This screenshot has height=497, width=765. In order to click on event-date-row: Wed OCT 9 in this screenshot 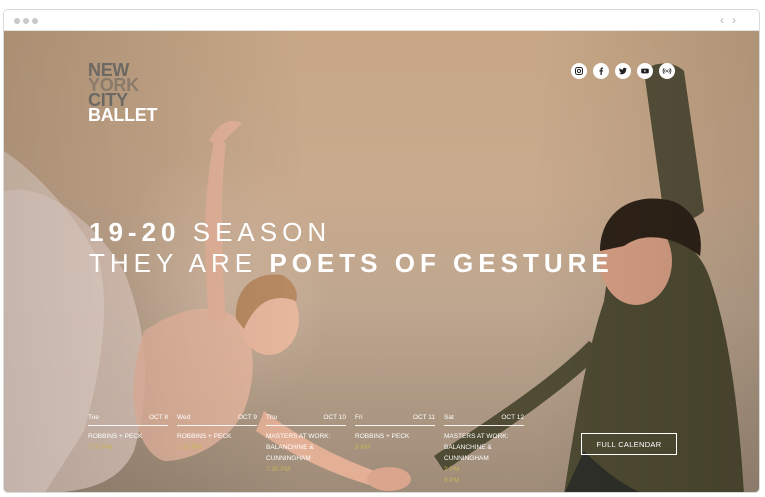, I will do `click(217, 419)`.